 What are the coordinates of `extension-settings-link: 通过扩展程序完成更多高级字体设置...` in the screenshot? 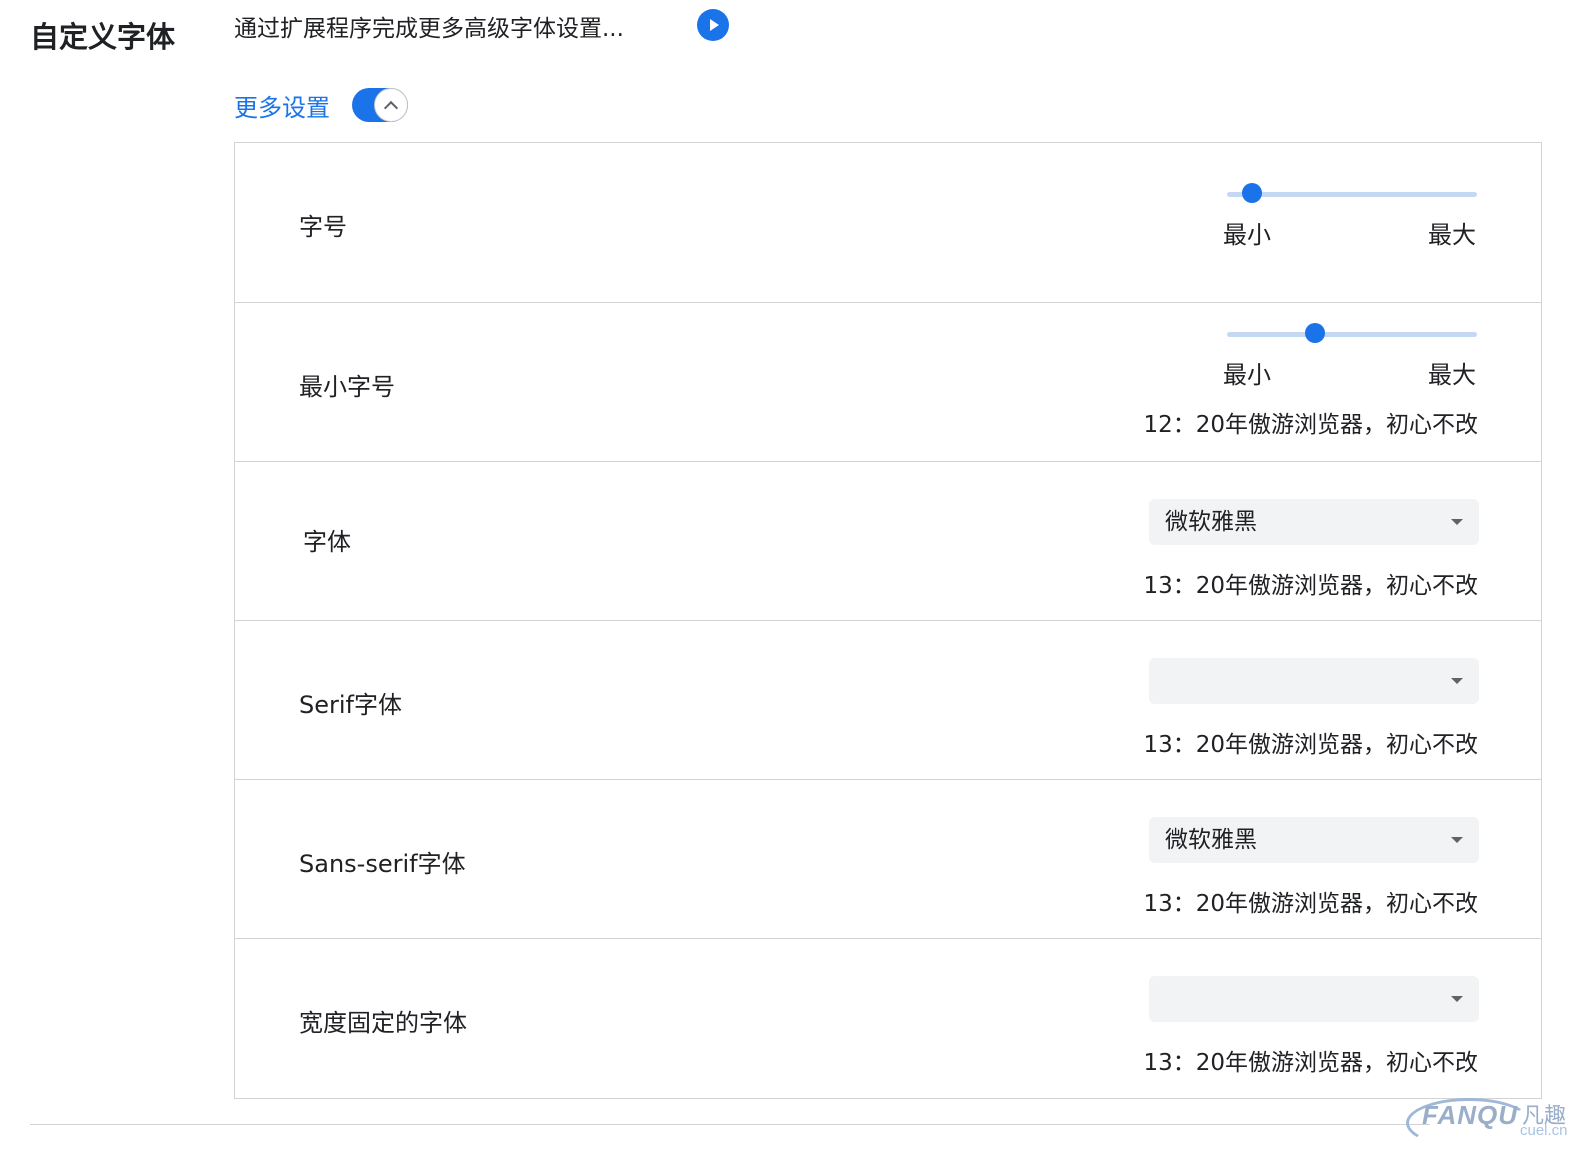 It's located at (429, 26).